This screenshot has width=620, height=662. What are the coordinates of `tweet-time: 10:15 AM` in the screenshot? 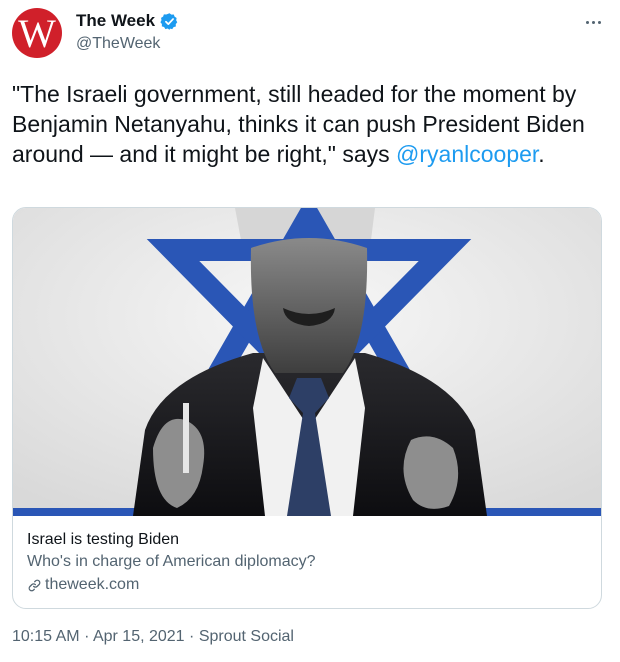 It's located at (46, 636).